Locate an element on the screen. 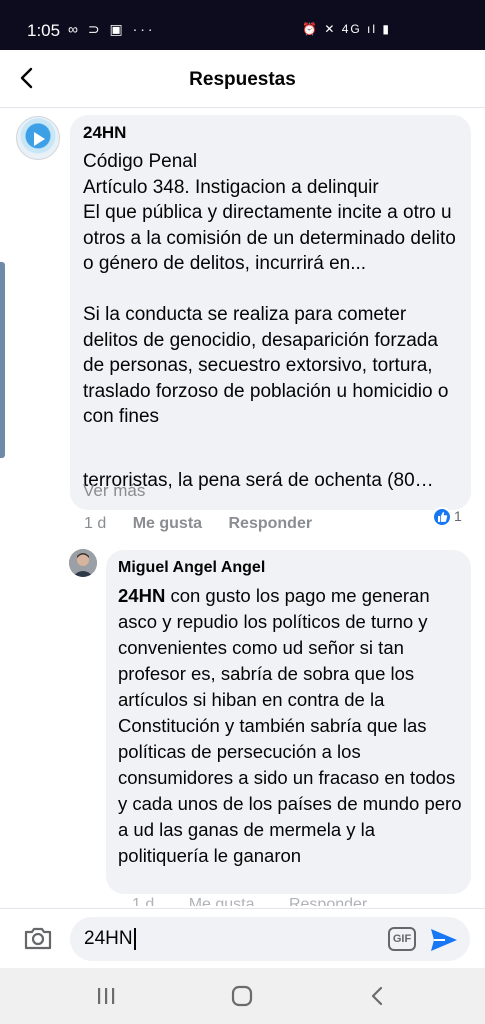 The width and height of the screenshot is (485, 1024). send-button is located at coordinates (444, 940).